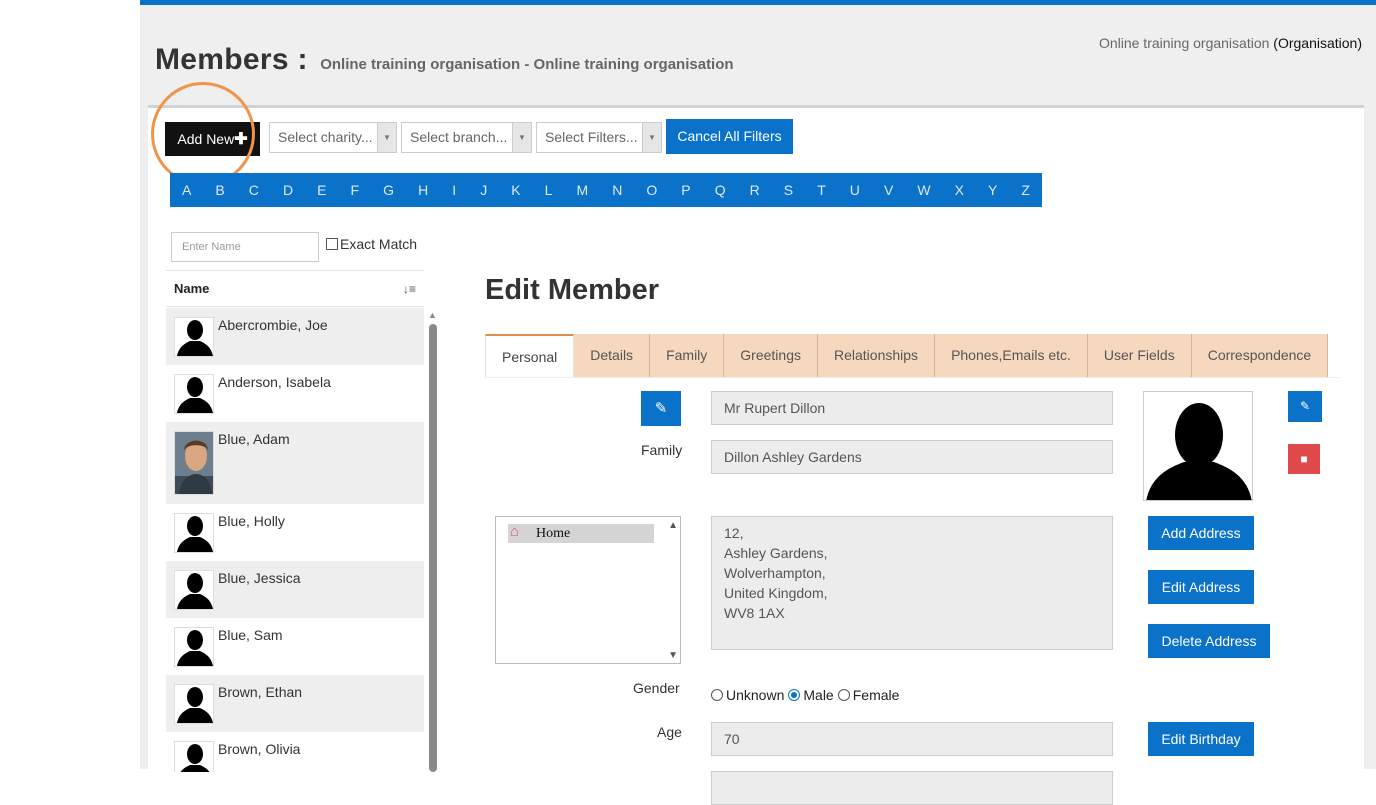 Image resolution: width=1376 pixels, height=805 pixels. I want to click on alpha-letter-b: B, so click(219, 190).